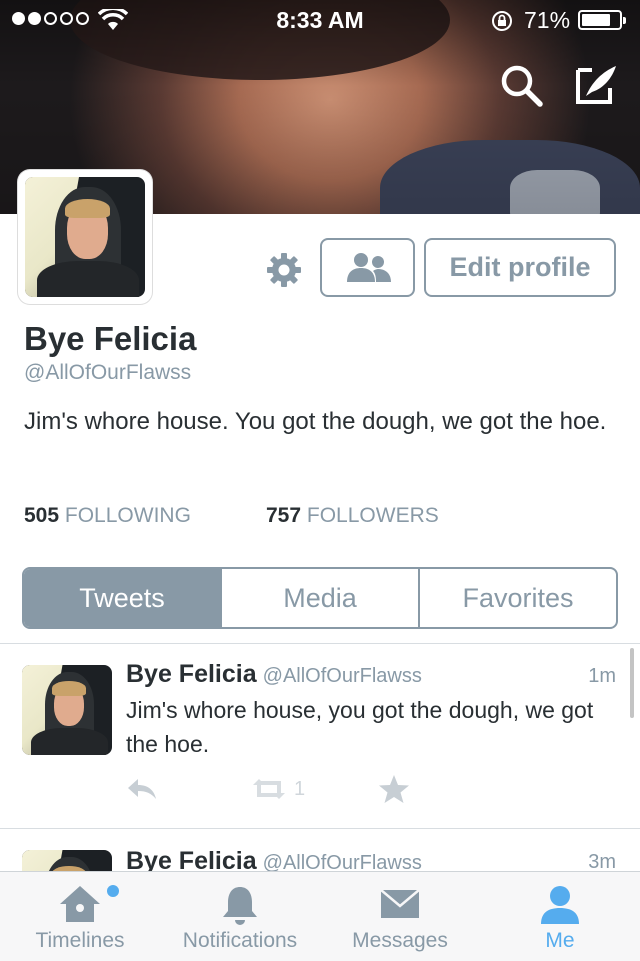  What do you see at coordinates (42, 515) in the screenshot?
I see `following-count: 505` at bounding box center [42, 515].